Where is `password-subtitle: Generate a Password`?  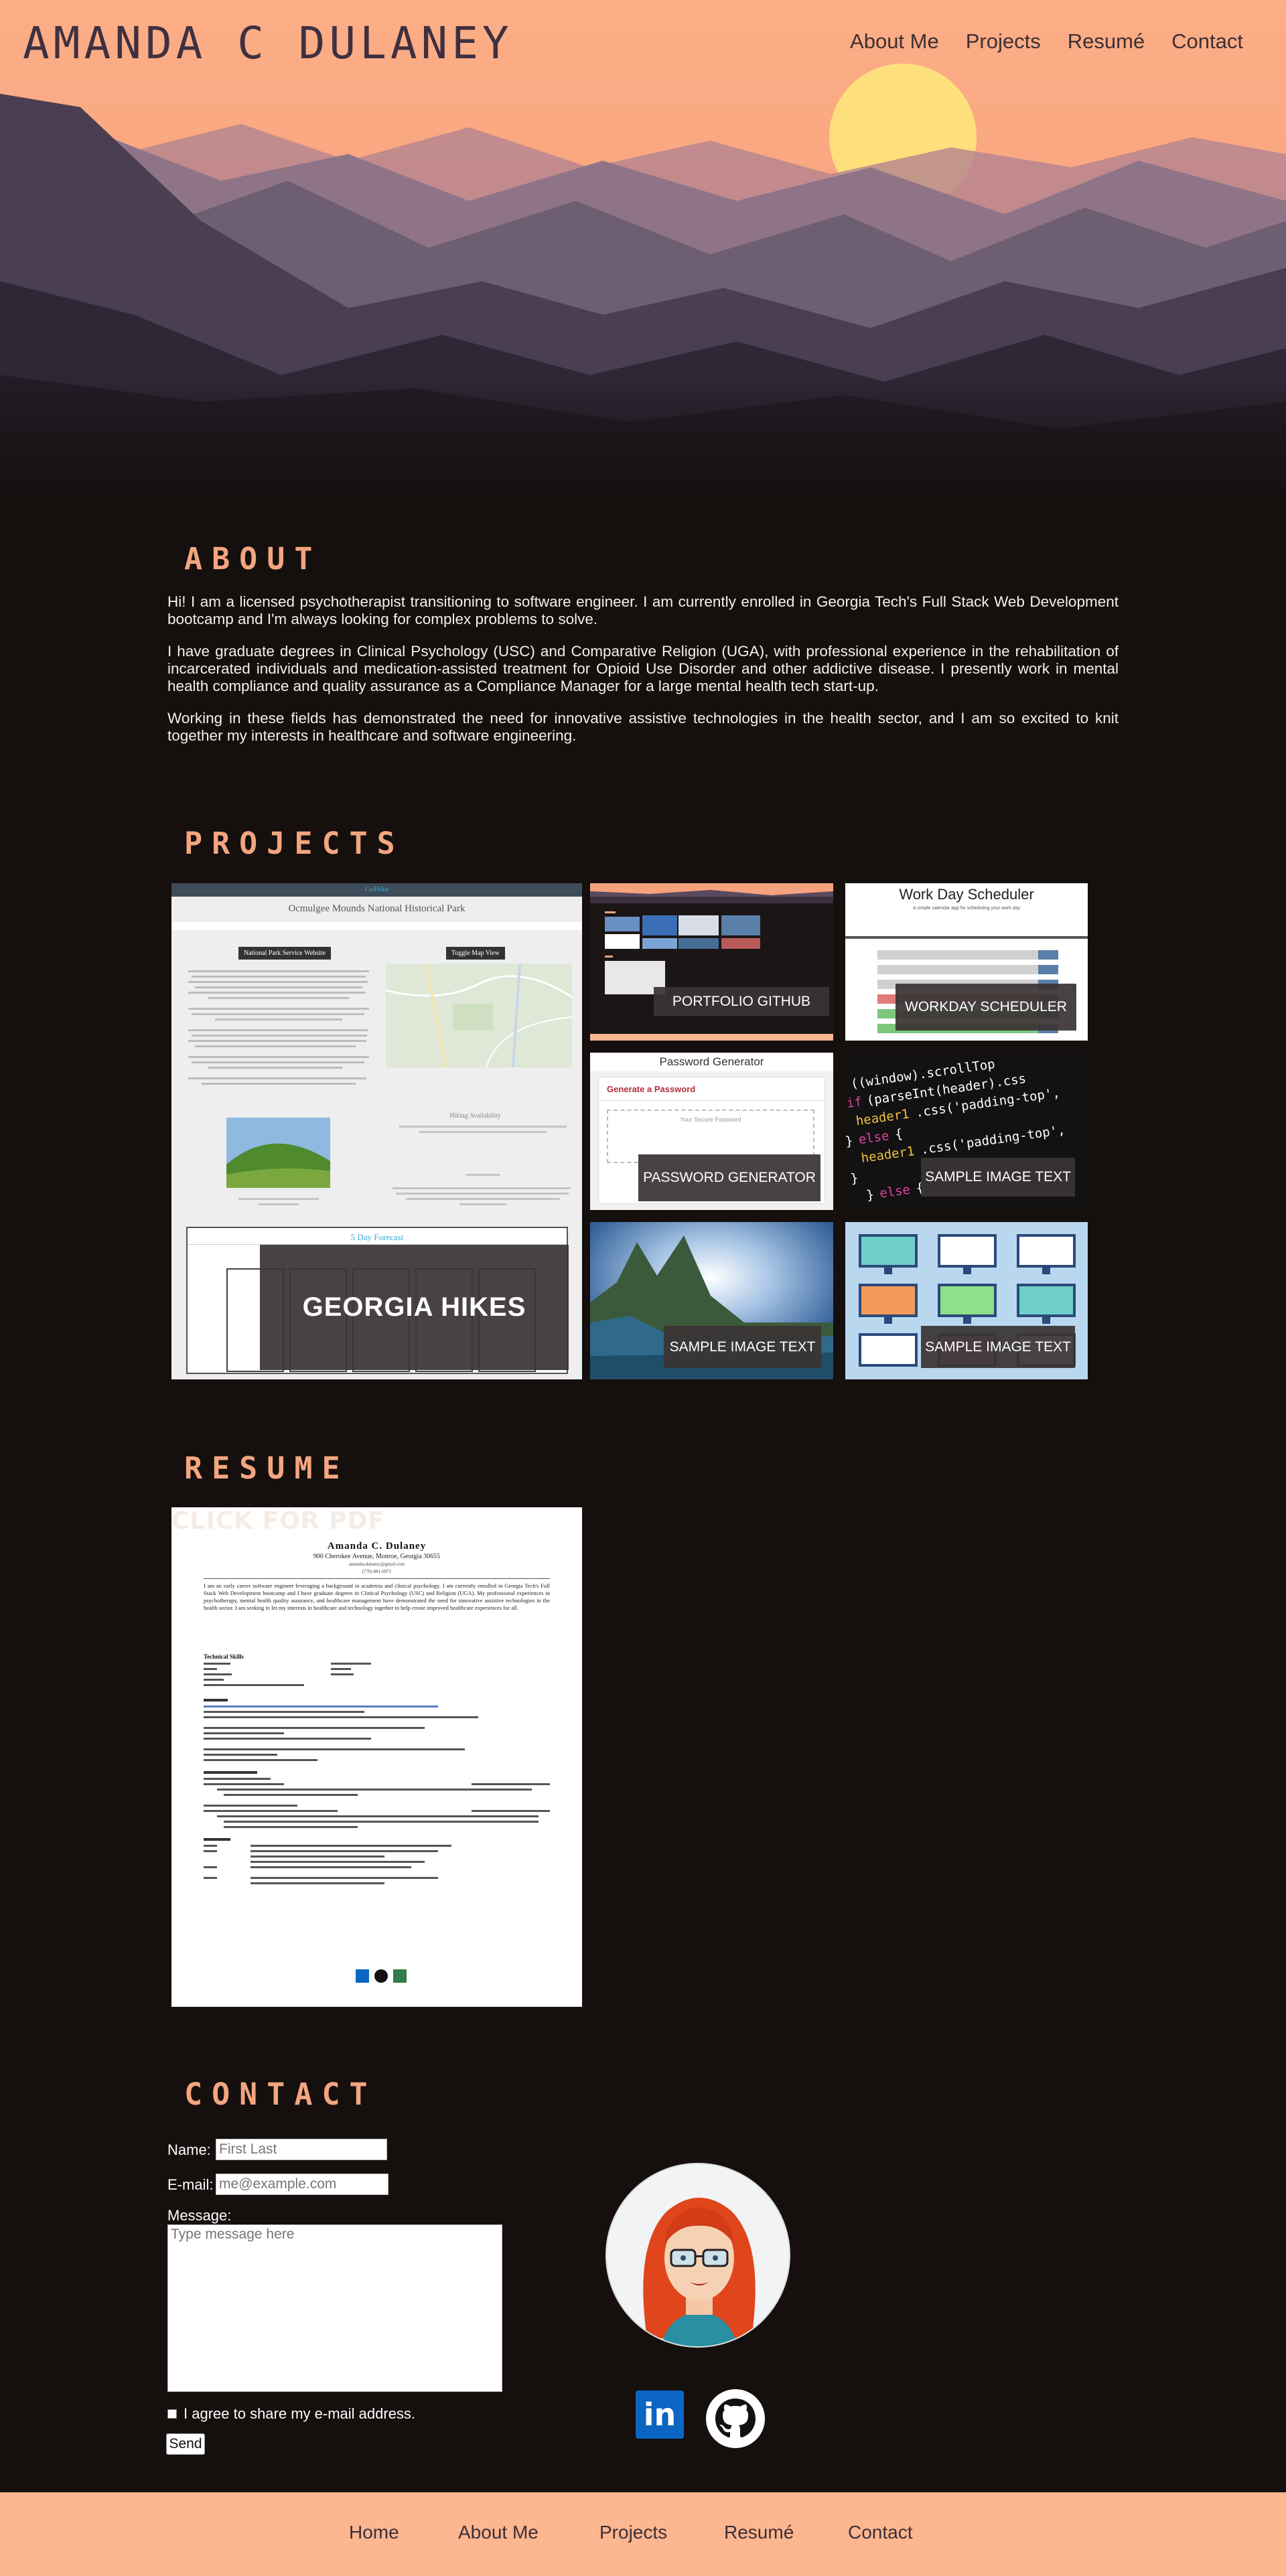 password-subtitle: Generate a Password is located at coordinates (651, 1089).